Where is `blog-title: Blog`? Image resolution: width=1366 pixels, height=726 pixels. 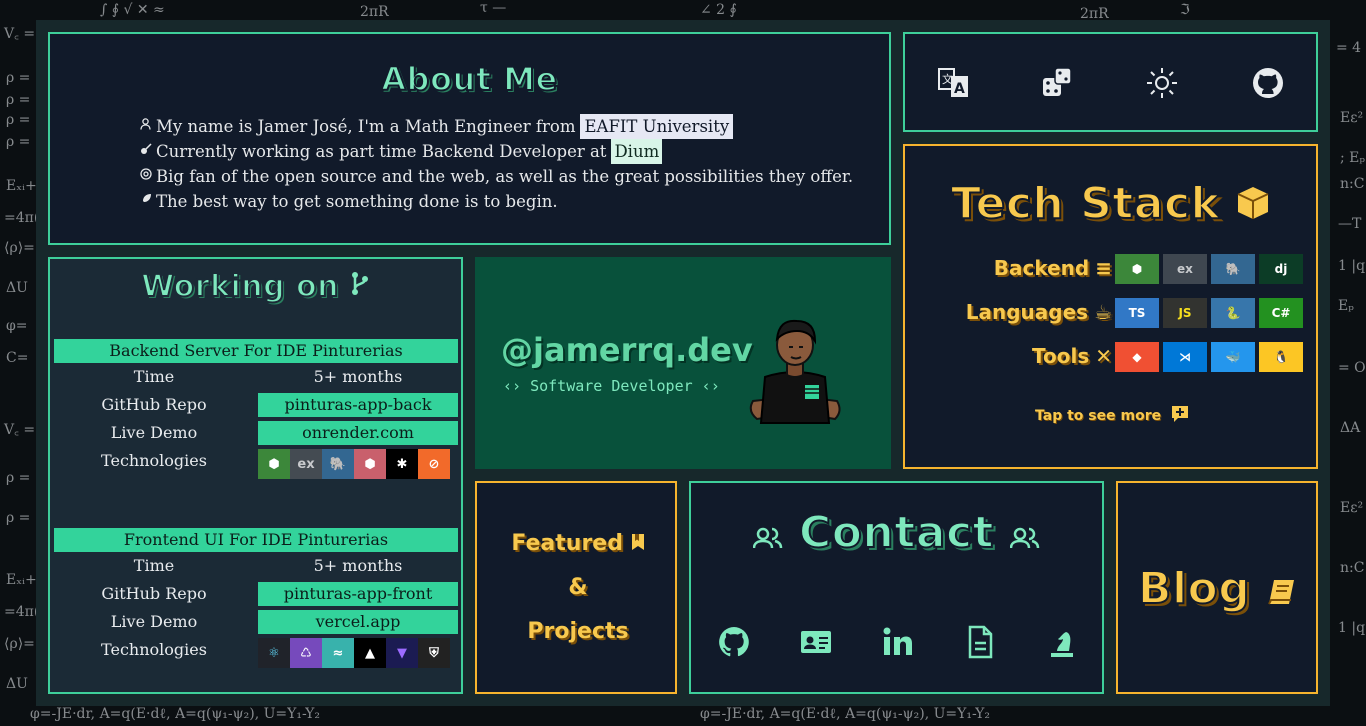
blog-title: Blog is located at coordinates (1217, 589).